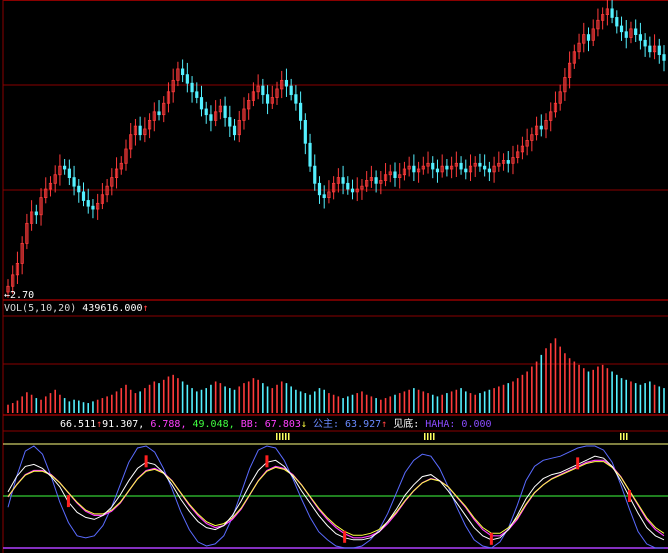  What do you see at coordinates (249, 424) in the screenshot?
I see `bb-label: BB:` at bounding box center [249, 424].